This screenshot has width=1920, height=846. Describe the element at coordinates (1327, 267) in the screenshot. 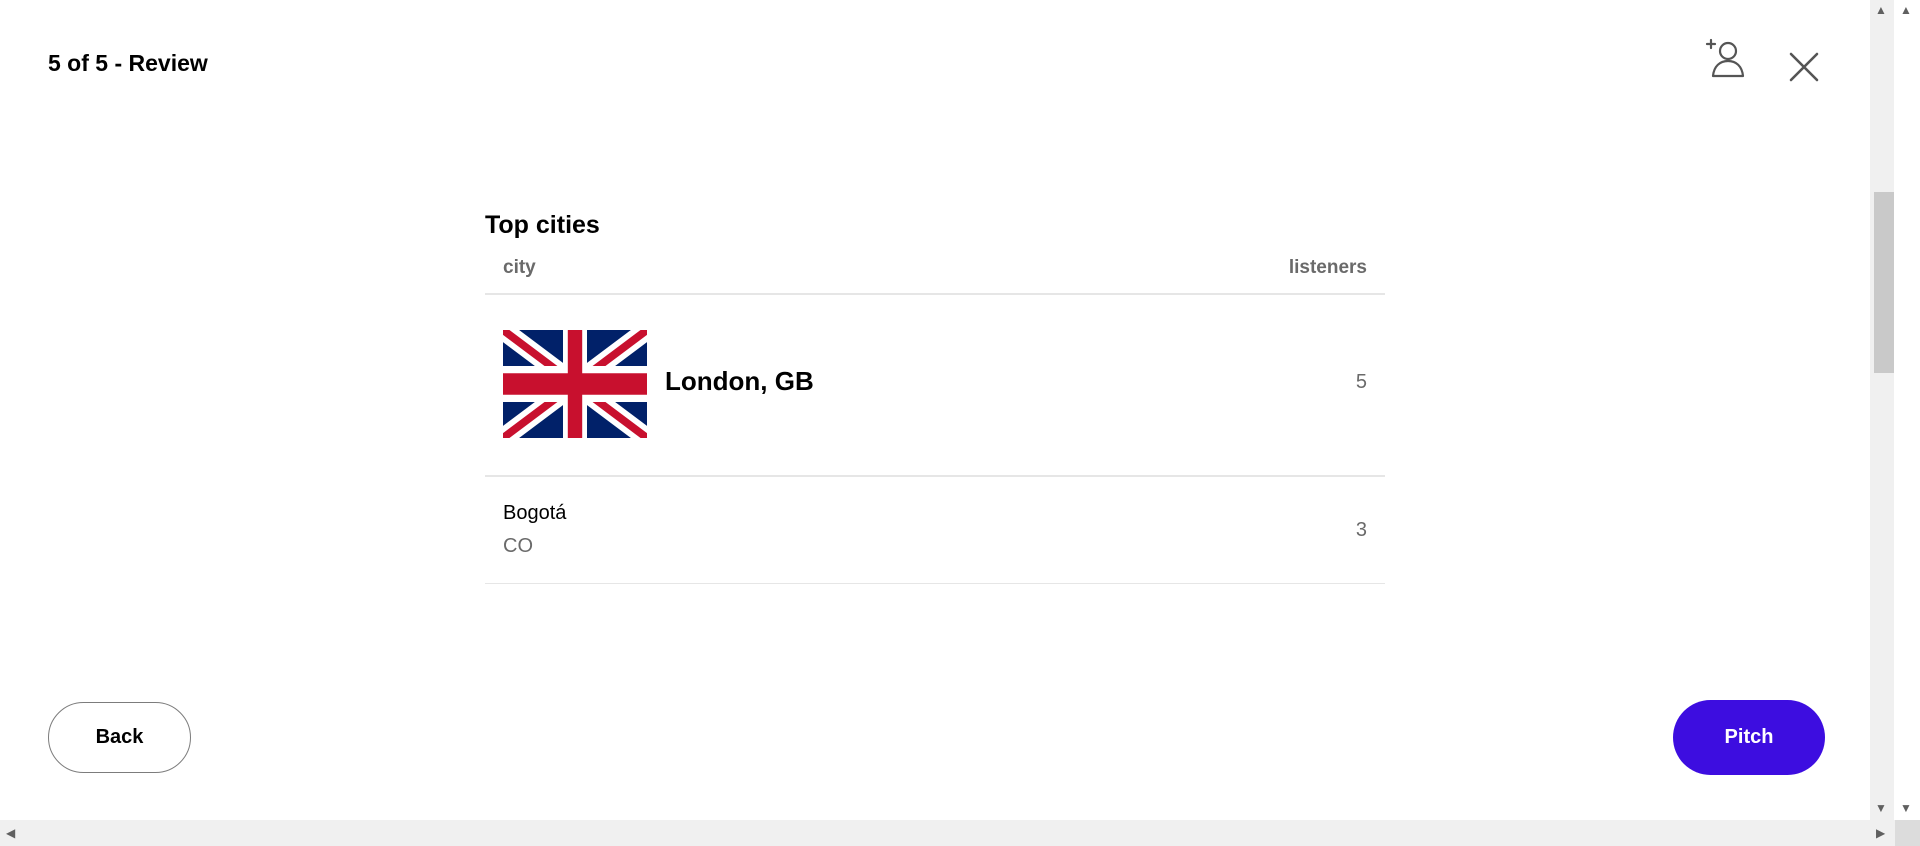

I see `column-header-listeners: listeners` at that location.